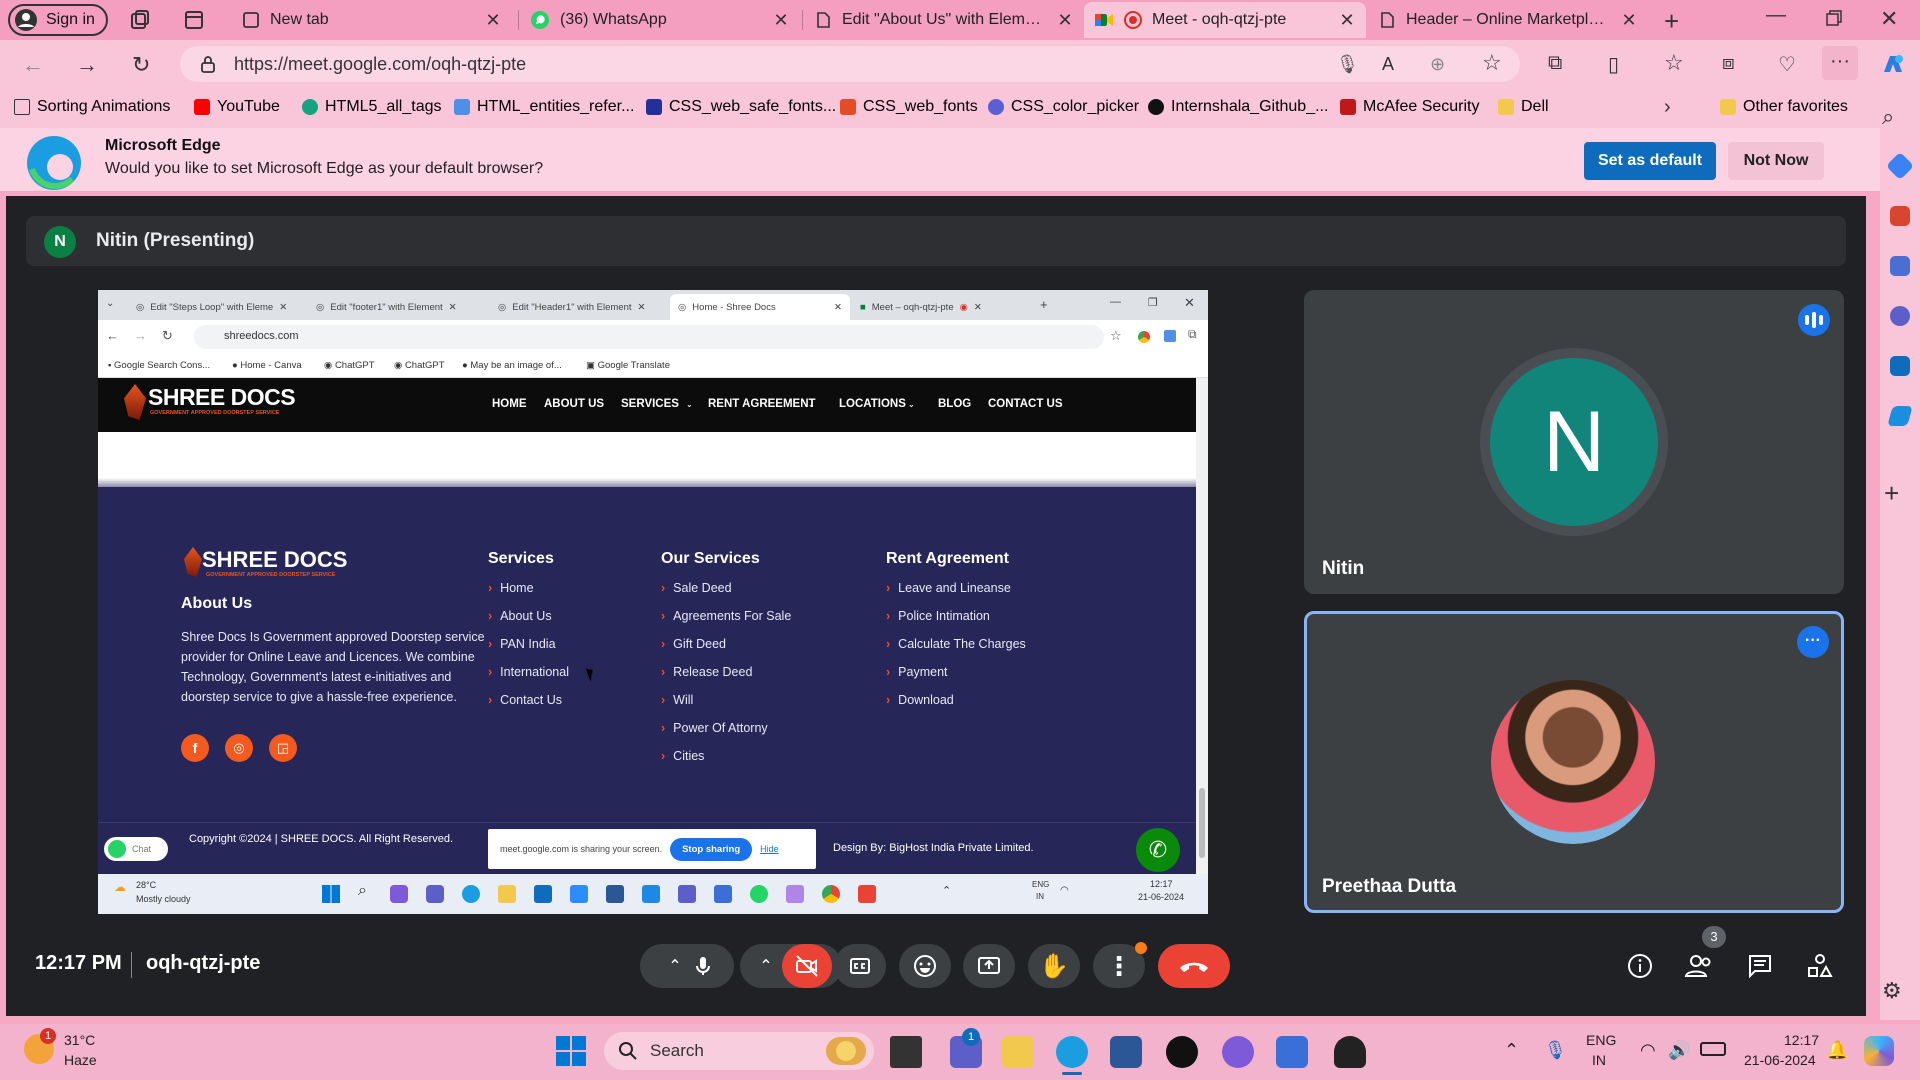 Image resolution: width=1920 pixels, height=1080 pixels. Describe the element at coordinates (807, 966) in the screenshot. I see `camera-off-icon` at that location.